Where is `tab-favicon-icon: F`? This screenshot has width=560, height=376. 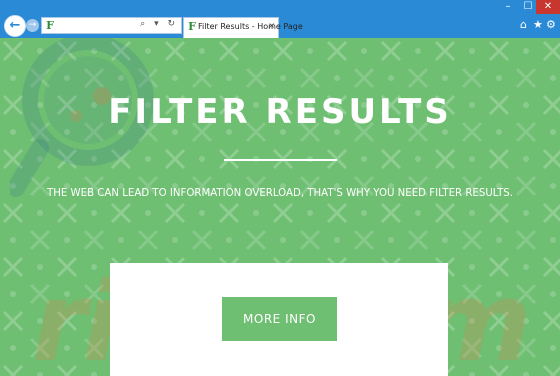
tab-favicon-icon: F is located at coordinates (192, 26).